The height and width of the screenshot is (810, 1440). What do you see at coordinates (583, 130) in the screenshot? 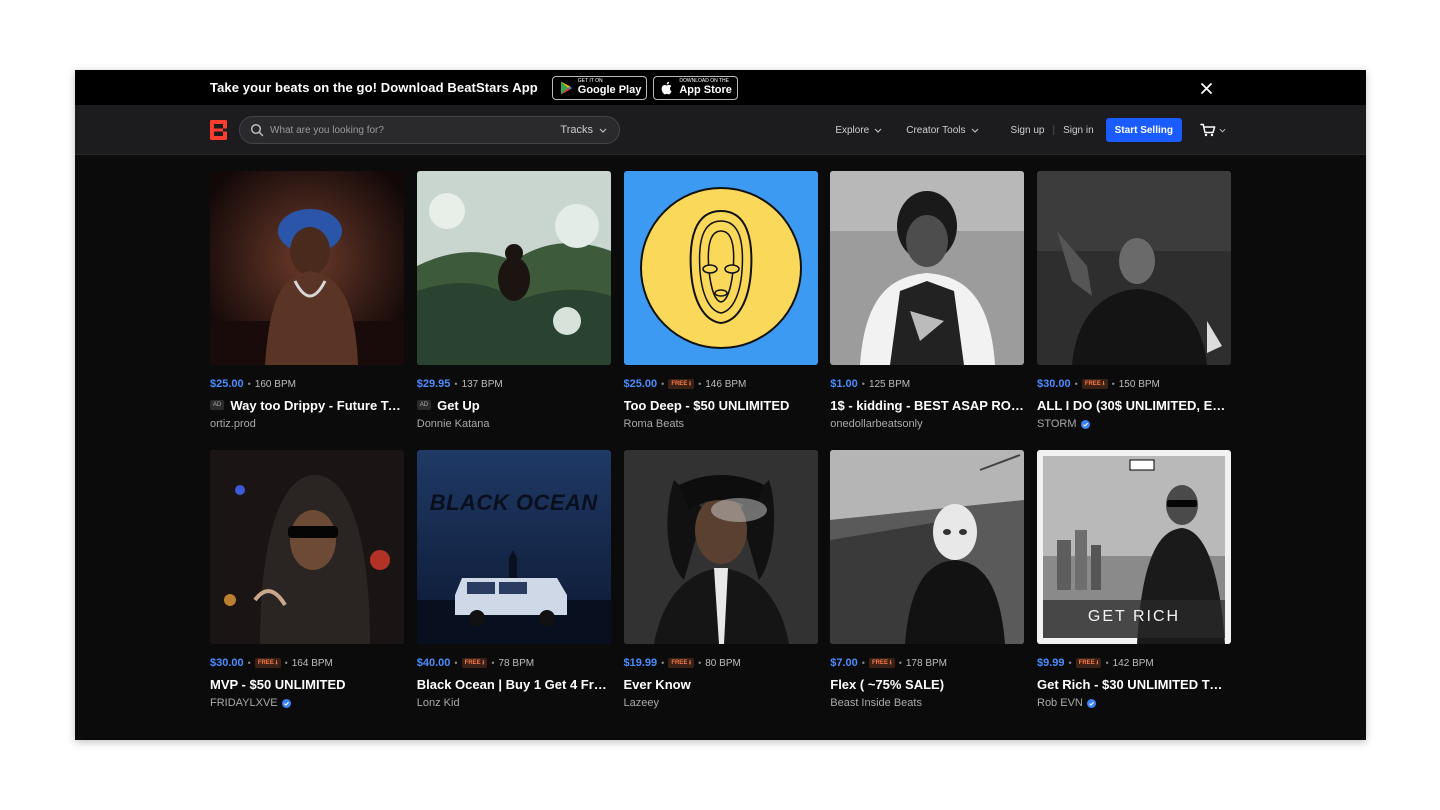
I see `search-type-dropdown: Tracks` at bounding box center [583, 130].